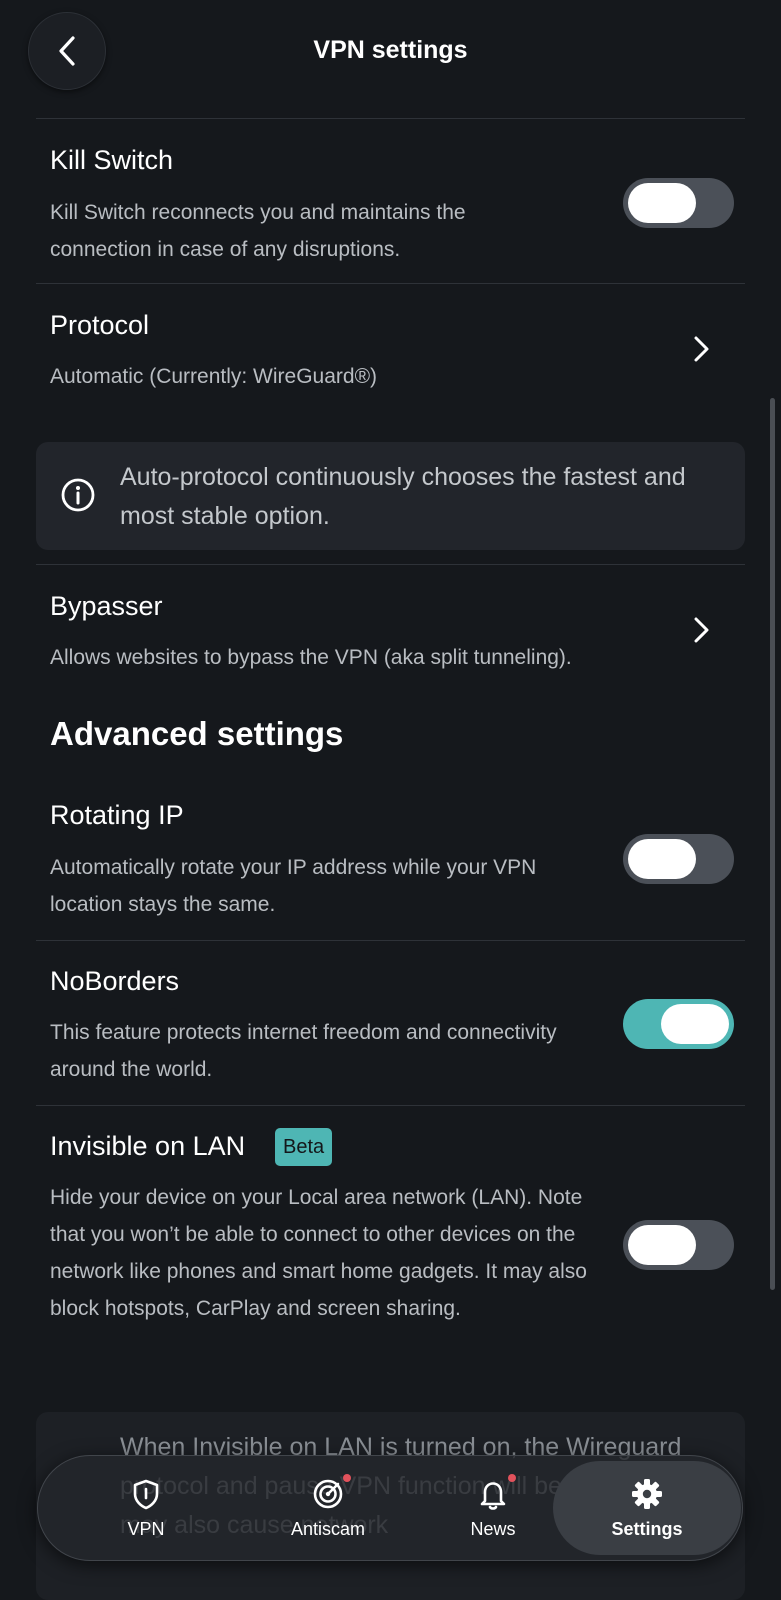 This screenshot has width=781, height=1600. I want to click on gear-icon, so click(647, 1493).